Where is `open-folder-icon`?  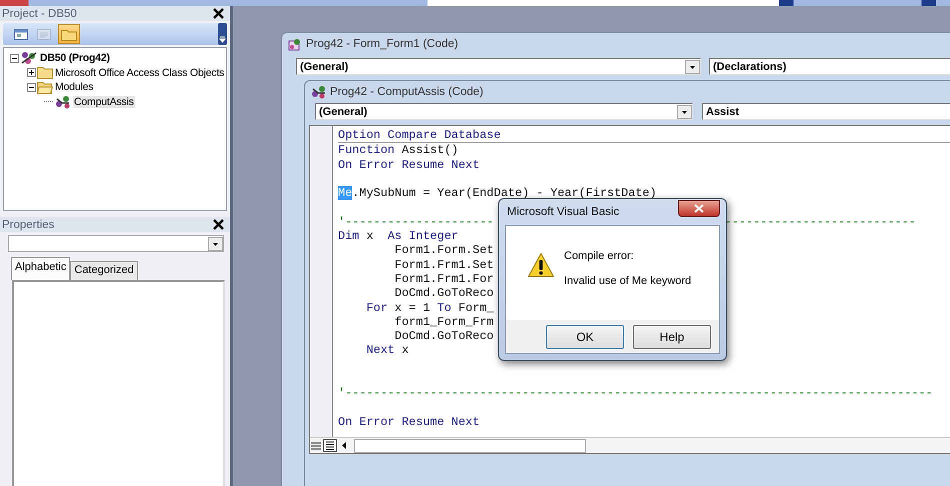
open-folder-icon is located at coordinates (45, 87).